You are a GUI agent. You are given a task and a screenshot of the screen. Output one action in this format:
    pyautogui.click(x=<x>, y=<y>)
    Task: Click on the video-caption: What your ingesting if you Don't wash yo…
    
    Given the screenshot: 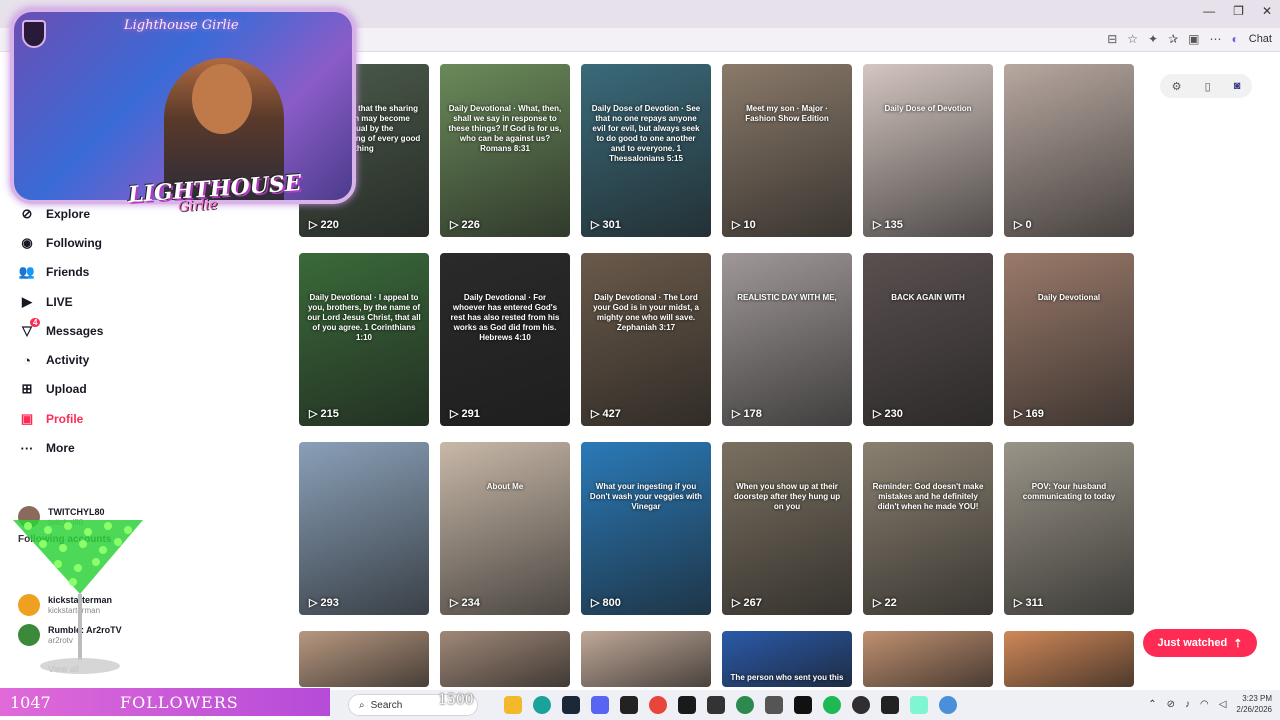 What is the action you would take?
    pyautogui.click(x=646, y=496)
    